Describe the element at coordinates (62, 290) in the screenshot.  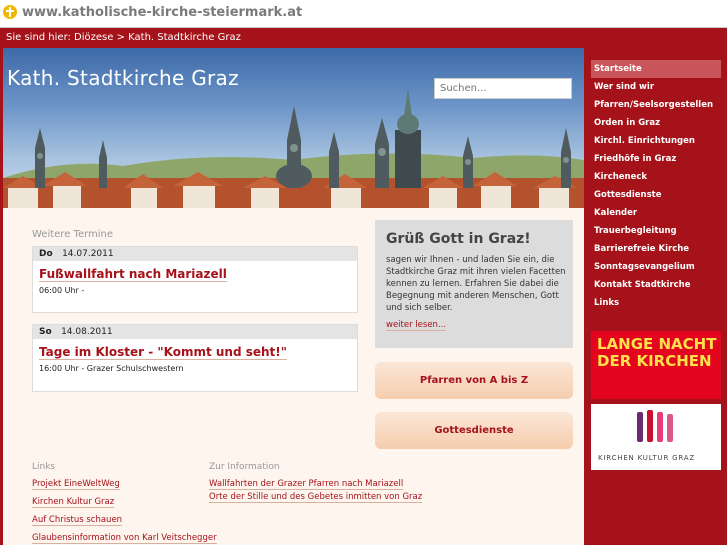
I see `event-info: 06:00 Uhr -` at that location.